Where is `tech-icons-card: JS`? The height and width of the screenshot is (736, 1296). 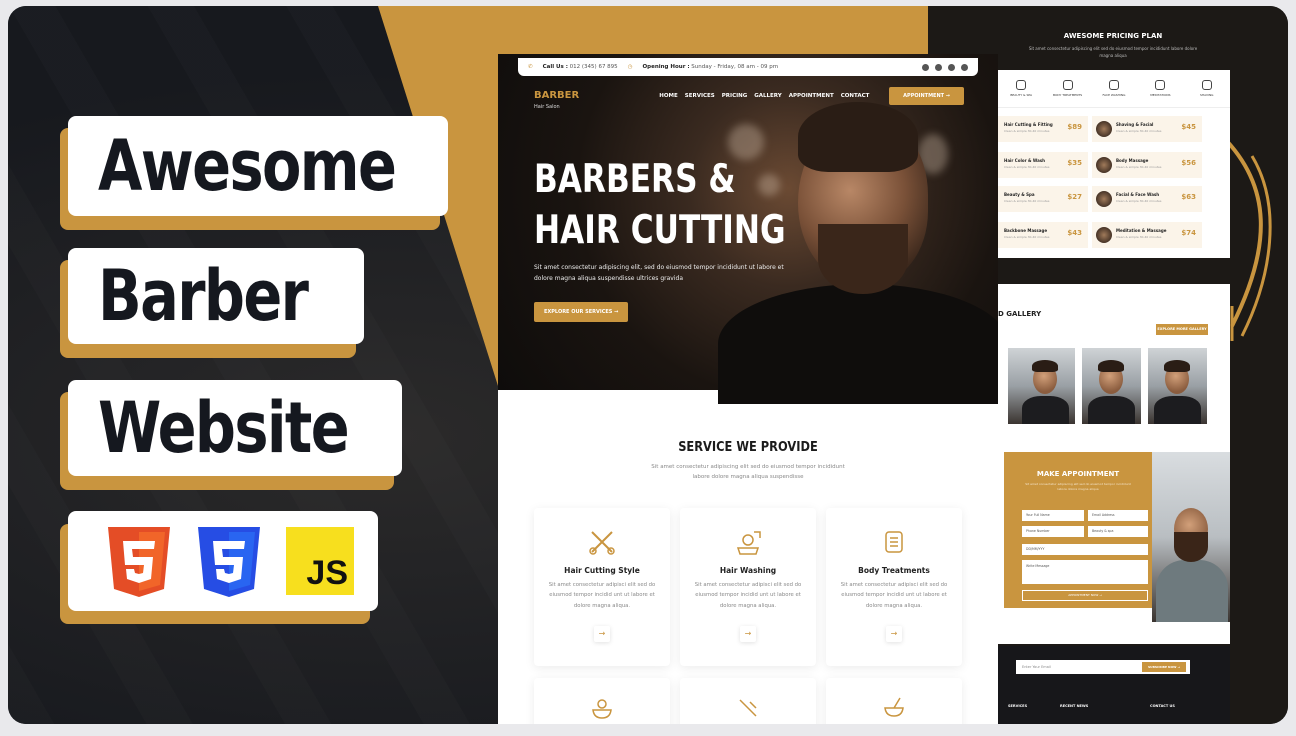 tech-icons-card: JS is located at coordinates (223, 561).